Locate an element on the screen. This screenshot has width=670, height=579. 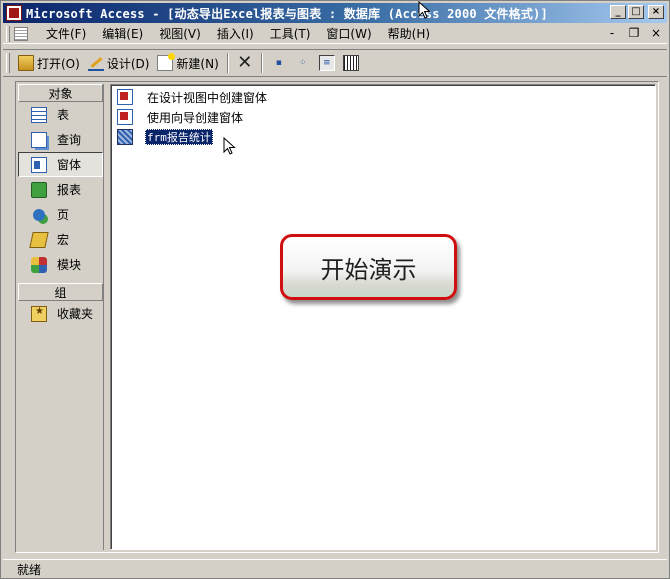
objects-bar: 对象 表 查询 窗体 报表 页 宏 模块 组 ★ 收藏夹 is located at coordinates (61, 317).